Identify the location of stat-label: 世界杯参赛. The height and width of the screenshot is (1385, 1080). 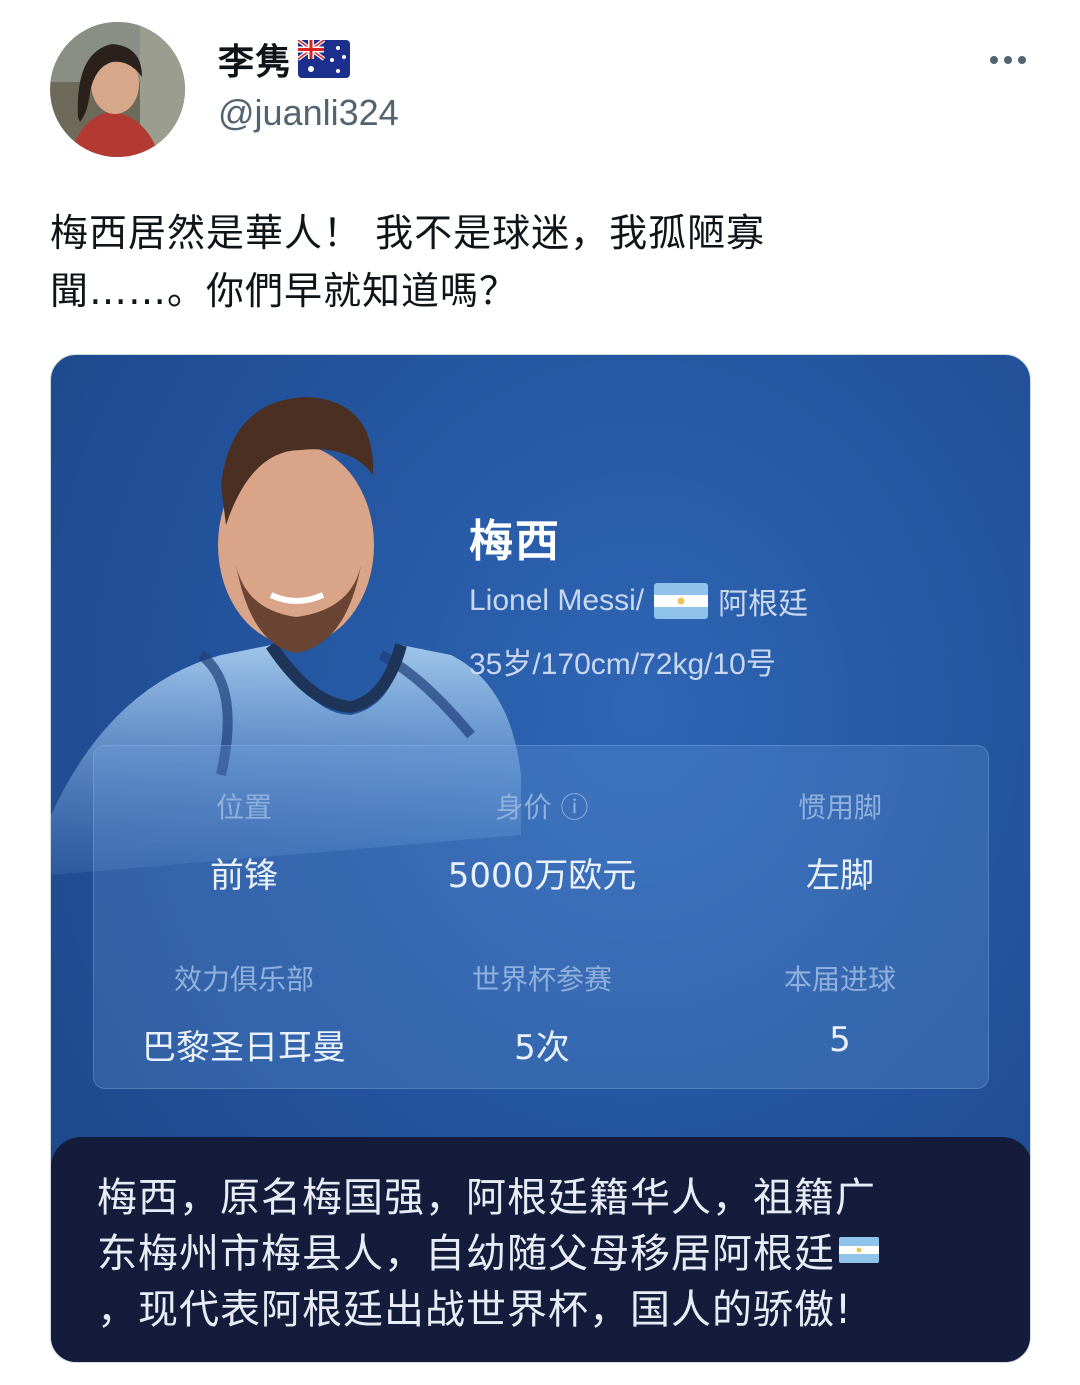
(541, 979).